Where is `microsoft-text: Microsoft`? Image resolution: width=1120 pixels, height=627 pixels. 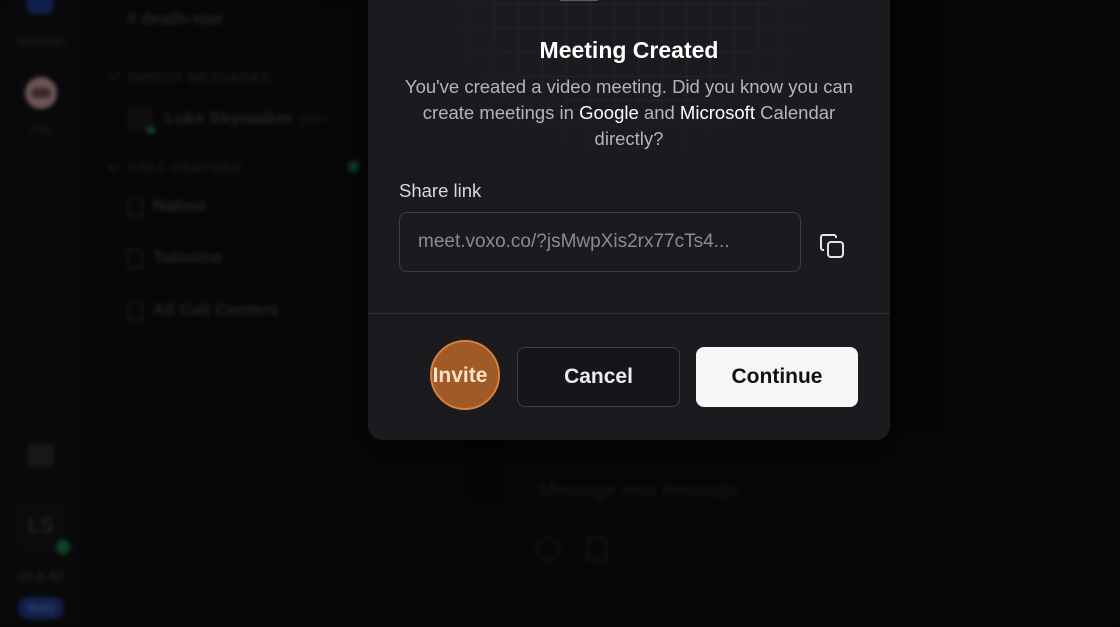 microsoft-text: Microsoft is located at coordinates (717, 112).